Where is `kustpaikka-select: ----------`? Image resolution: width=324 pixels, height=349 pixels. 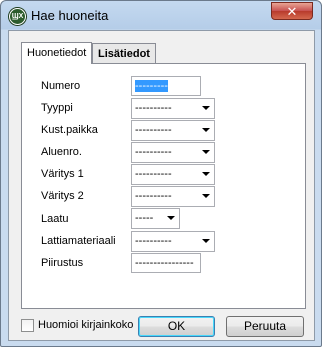 kustpaikka-select: ---------- is located at coordinates (173, 130).